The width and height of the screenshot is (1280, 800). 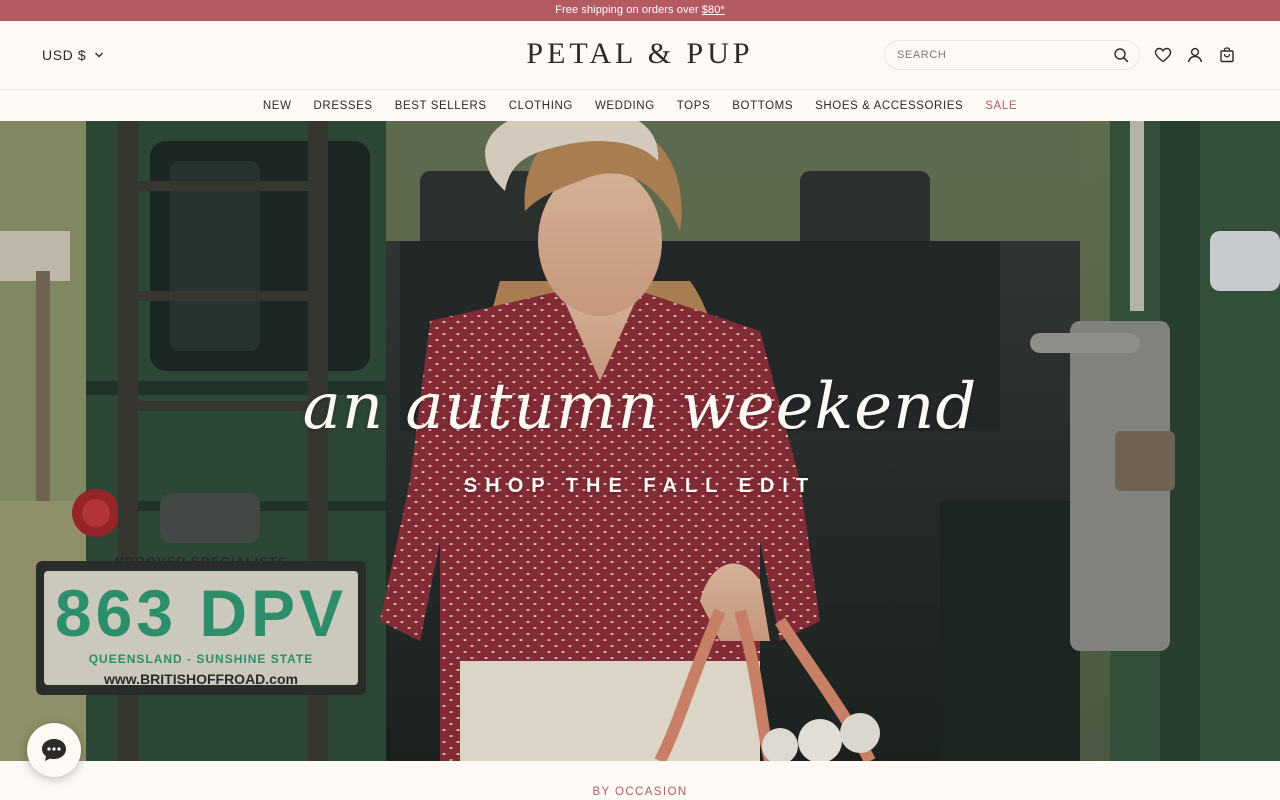 I want to click on announcement-bar: Free shipping on orders over $80*, so click(x=640, y=10).